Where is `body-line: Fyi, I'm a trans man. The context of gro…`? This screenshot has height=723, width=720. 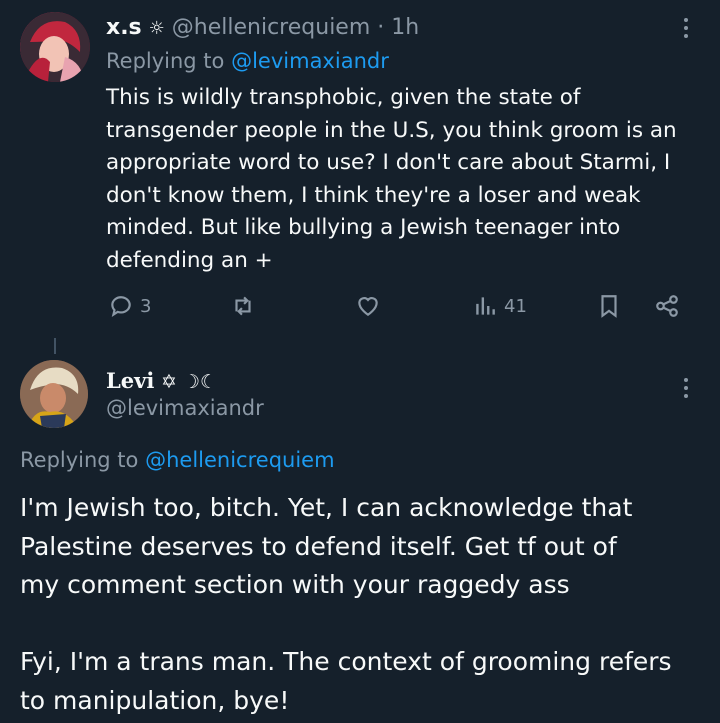
body-line: Fyi, I'm a trans man. The context of gro… is located at coordinates (346, 661).